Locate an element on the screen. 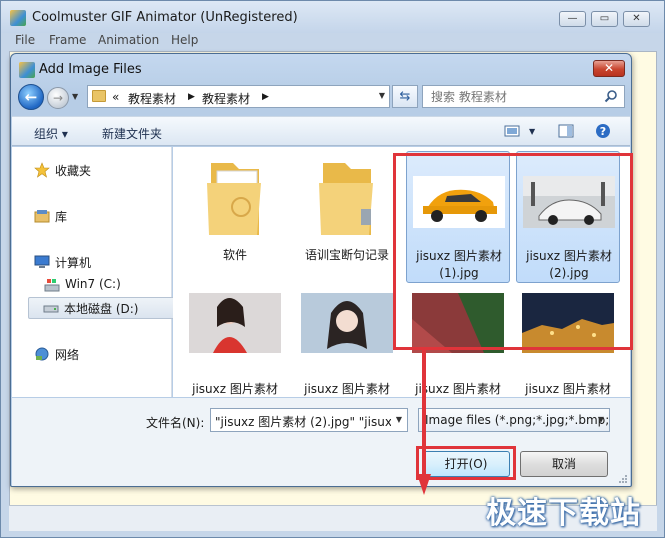 The height and width of the screenshot is (538, 665). refresh-button: ⇆ is located at coordinates (405, 96).